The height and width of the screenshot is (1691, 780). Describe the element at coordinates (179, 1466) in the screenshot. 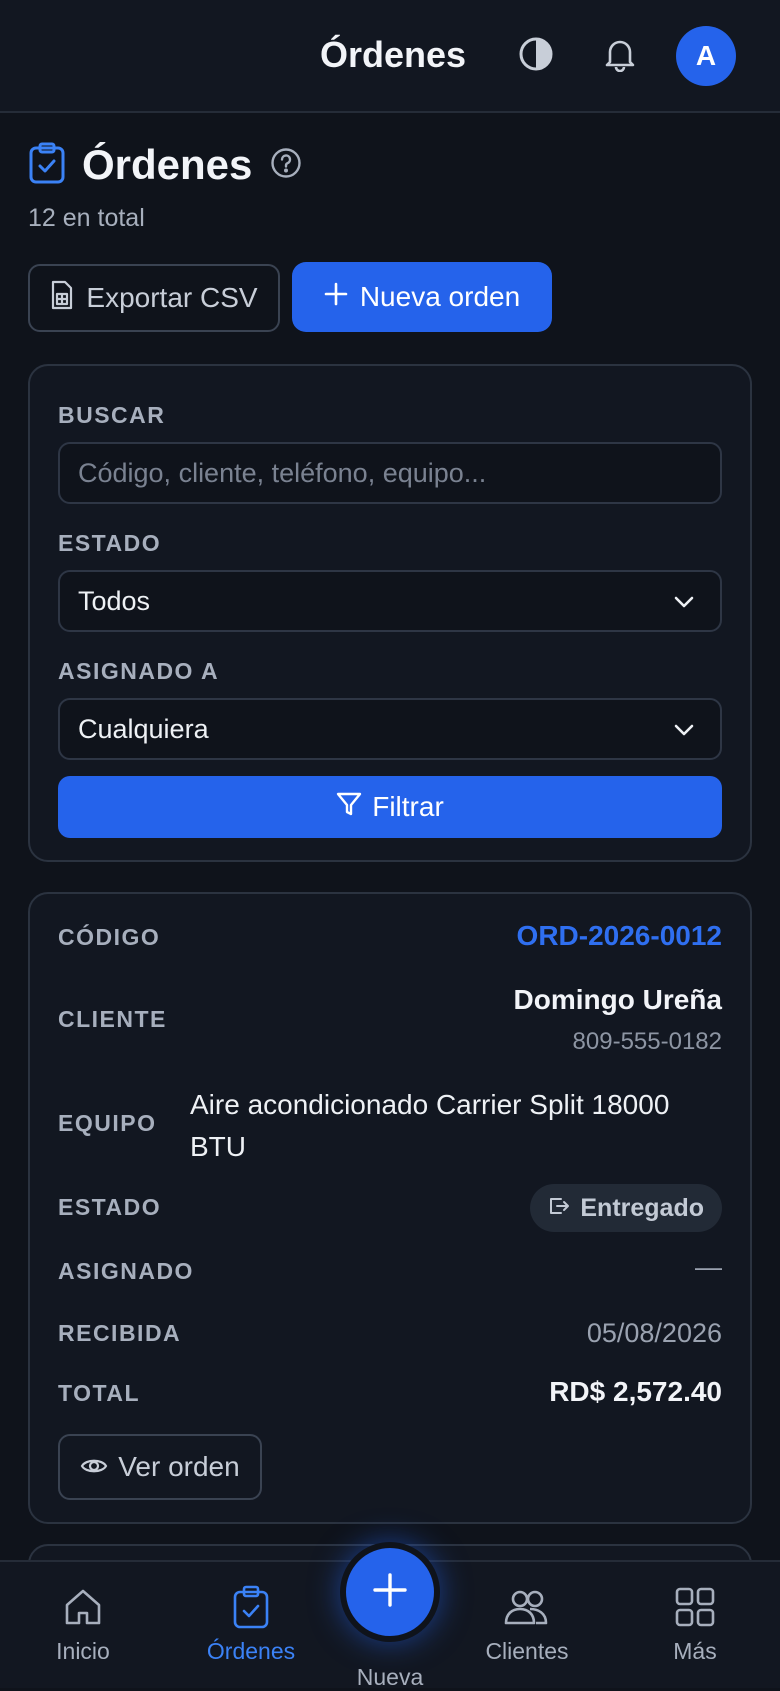

I see `view-order-label: Ver orden` at that location.